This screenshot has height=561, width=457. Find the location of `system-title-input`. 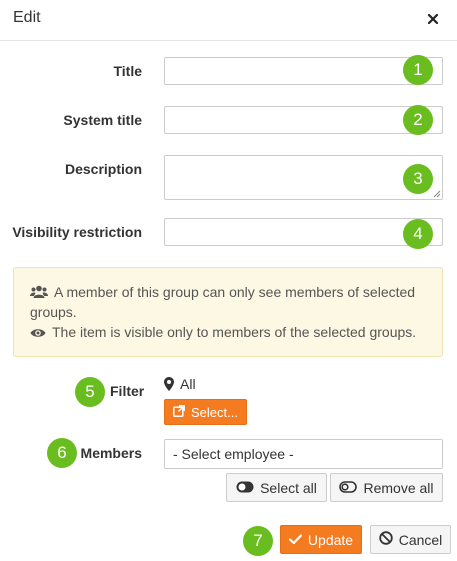

system-title-input is located at coordinates (303, 120).